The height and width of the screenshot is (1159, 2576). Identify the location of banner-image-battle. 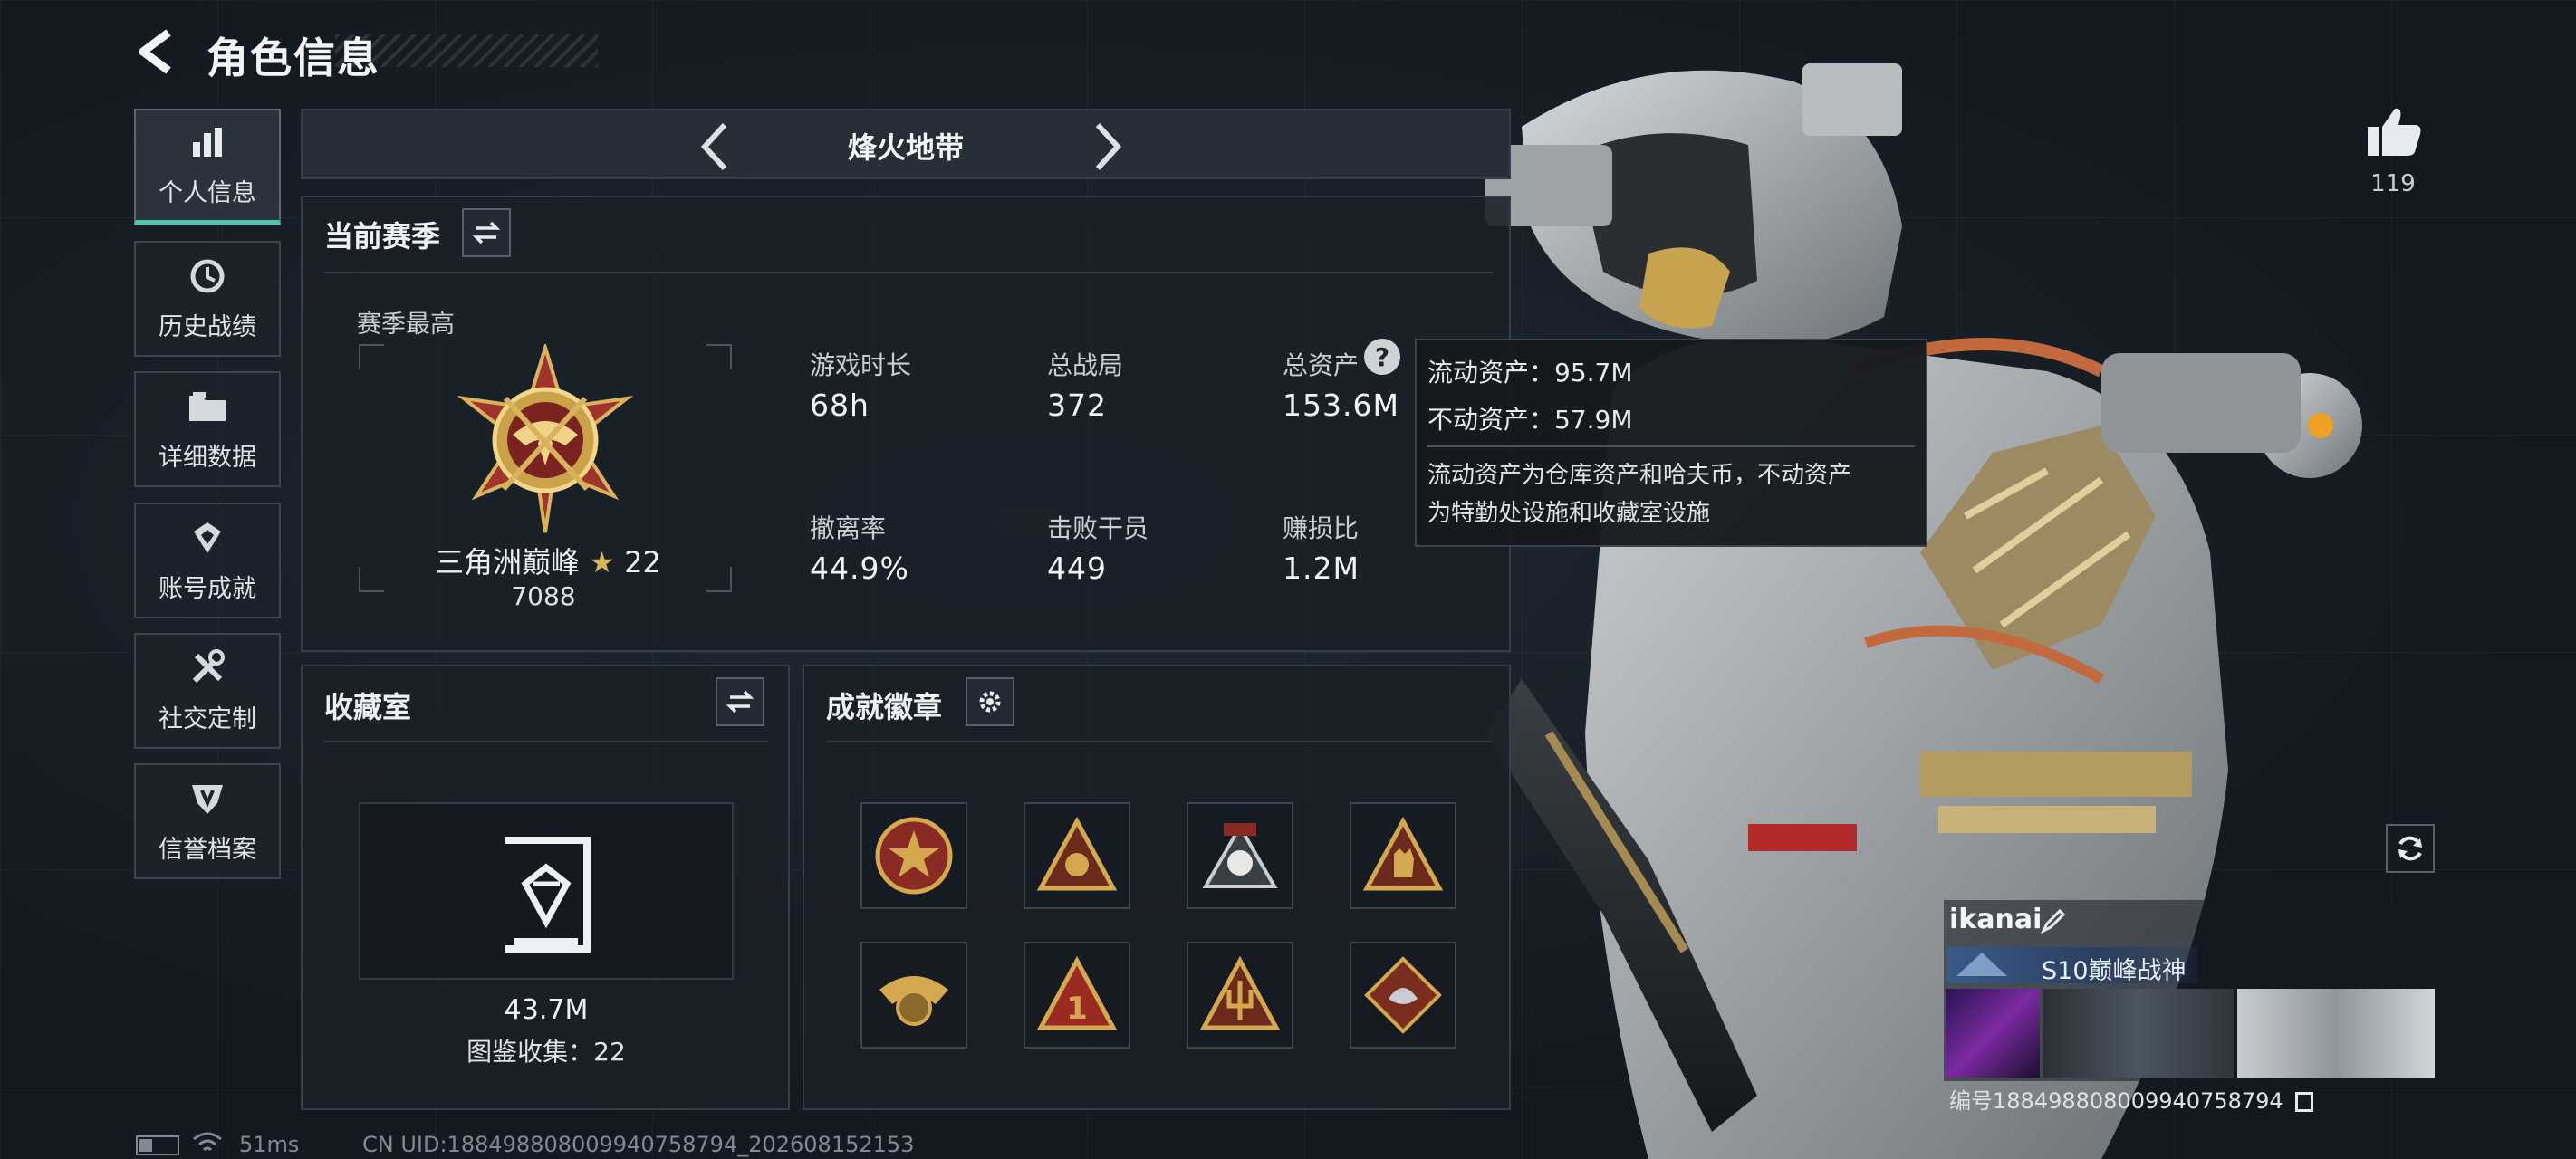
(2336, 1034).